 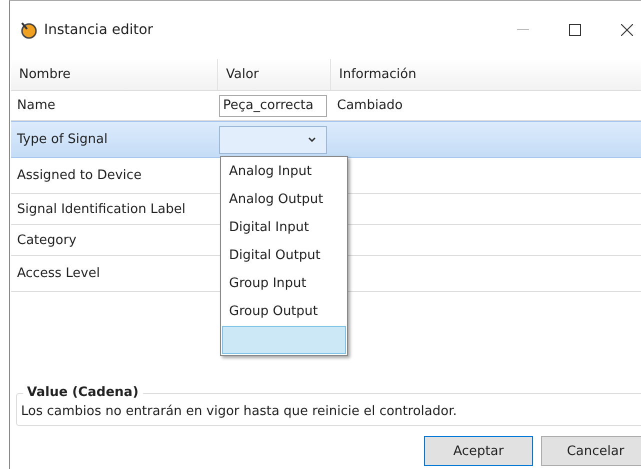 I want to click on property-name: Name, so click(x=36, y=106).